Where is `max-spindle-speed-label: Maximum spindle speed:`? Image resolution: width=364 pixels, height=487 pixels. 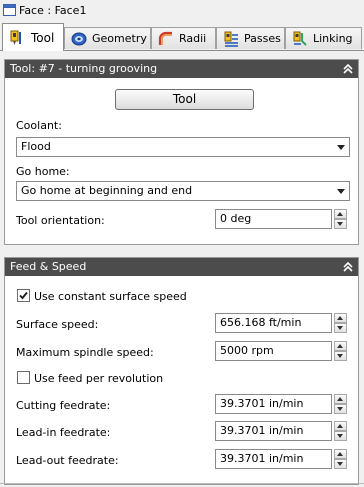
max-spindle-speed-label: Maximum spindle speed: is located at coordinates (85, 352).